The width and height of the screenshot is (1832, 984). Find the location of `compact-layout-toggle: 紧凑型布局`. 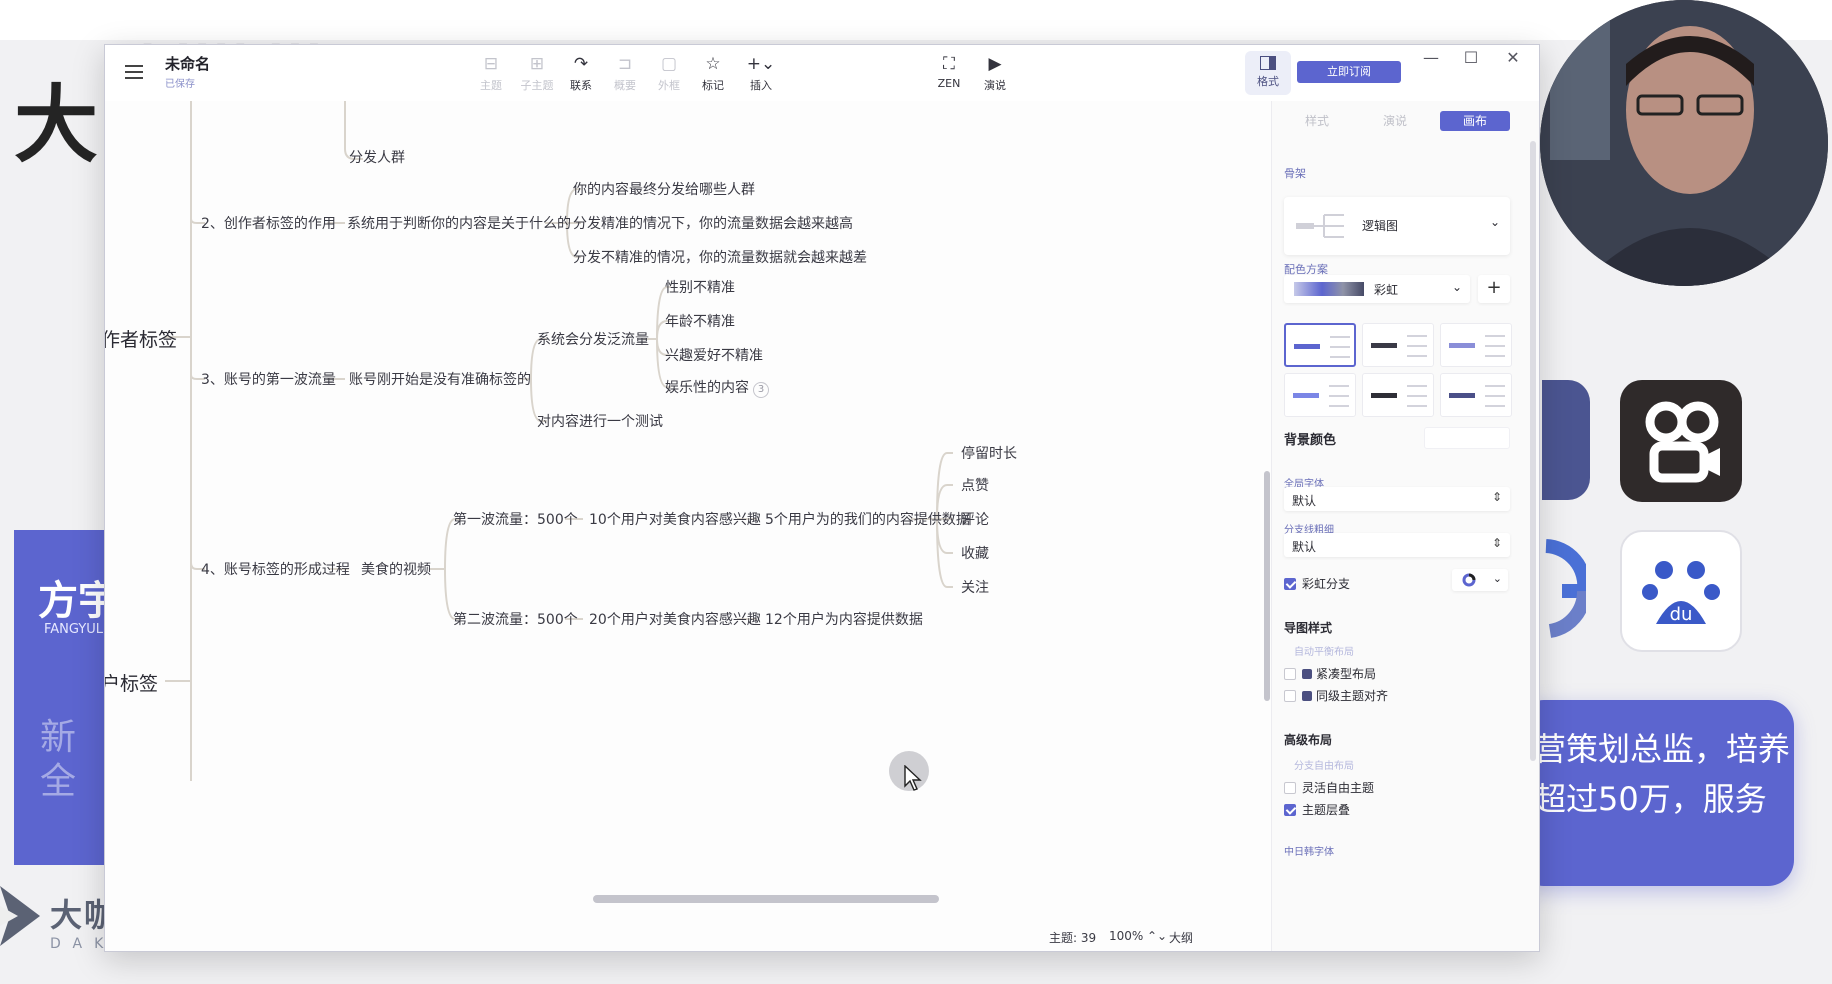

compact-layout-toggle: 紧凑型布局 is located at coordinates (1330, 673).